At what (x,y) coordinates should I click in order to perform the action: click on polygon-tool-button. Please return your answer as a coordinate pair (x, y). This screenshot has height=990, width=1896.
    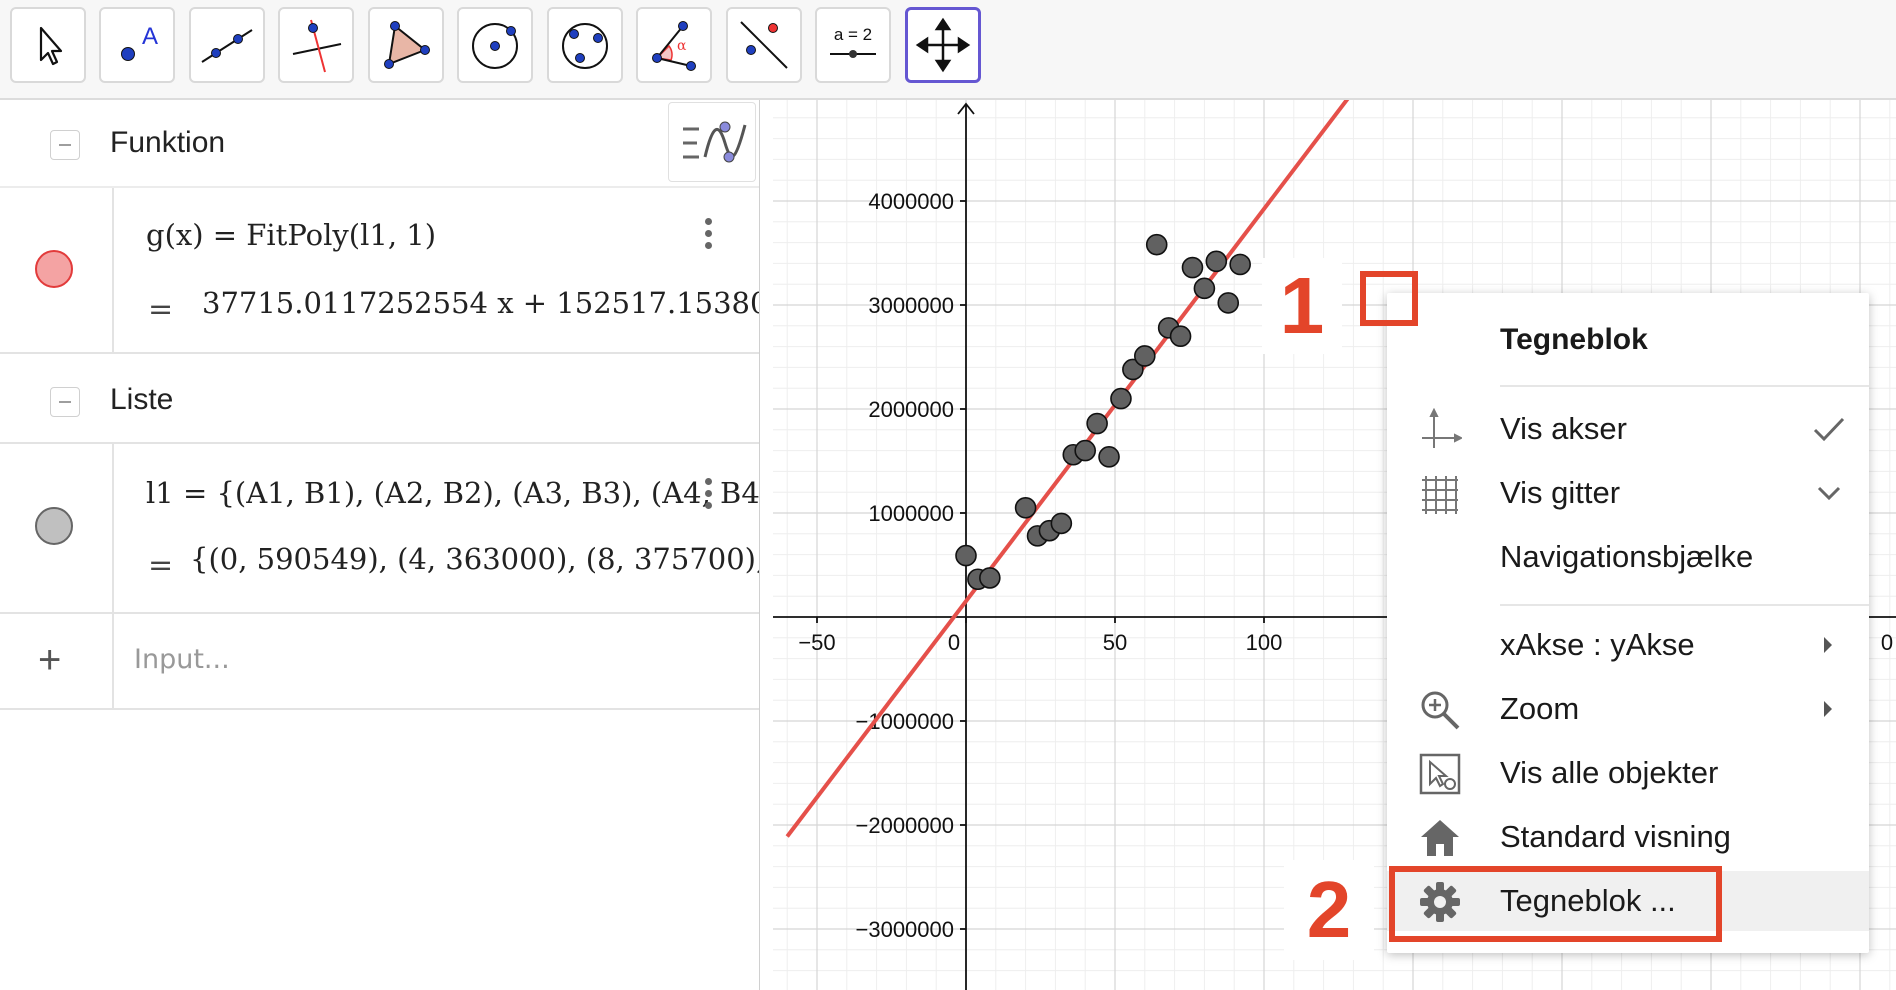
    Looking at the image, I should click on (406, 45).